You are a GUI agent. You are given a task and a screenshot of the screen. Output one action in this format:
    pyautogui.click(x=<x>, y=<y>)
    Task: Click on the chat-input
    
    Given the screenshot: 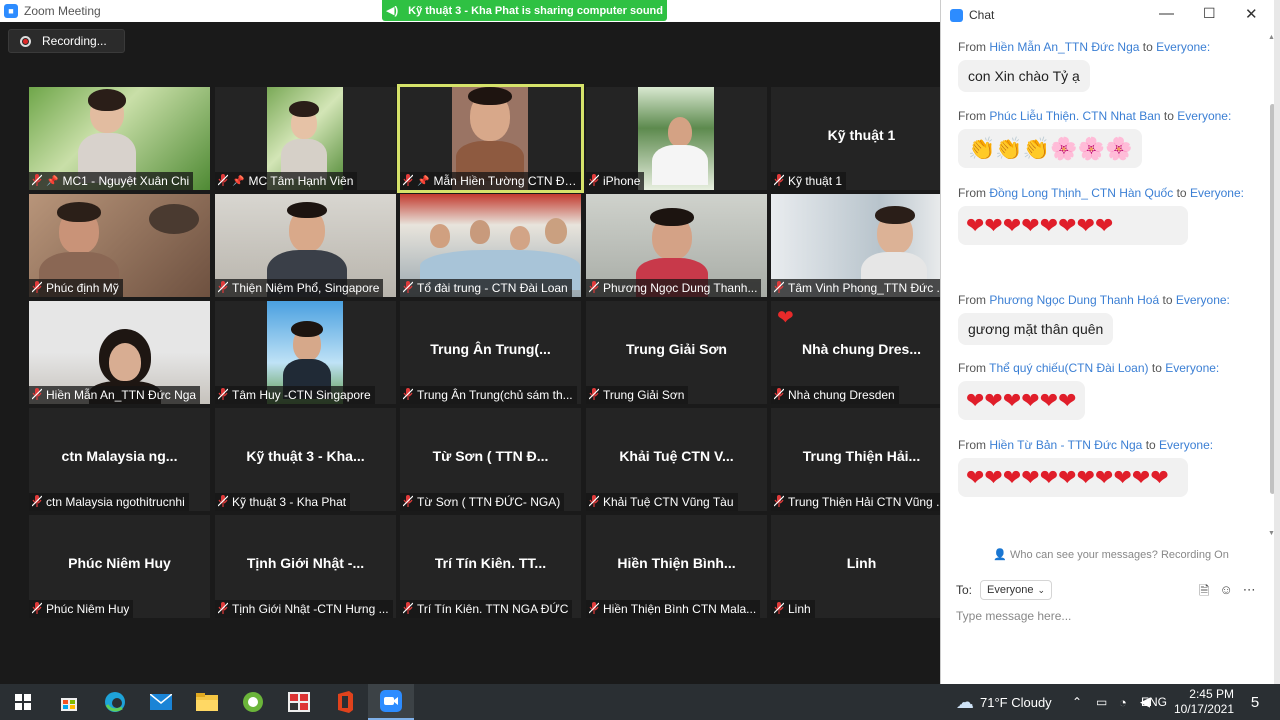 What is the action you would take?
    pyautogui.click(x=1111, y=616)
    